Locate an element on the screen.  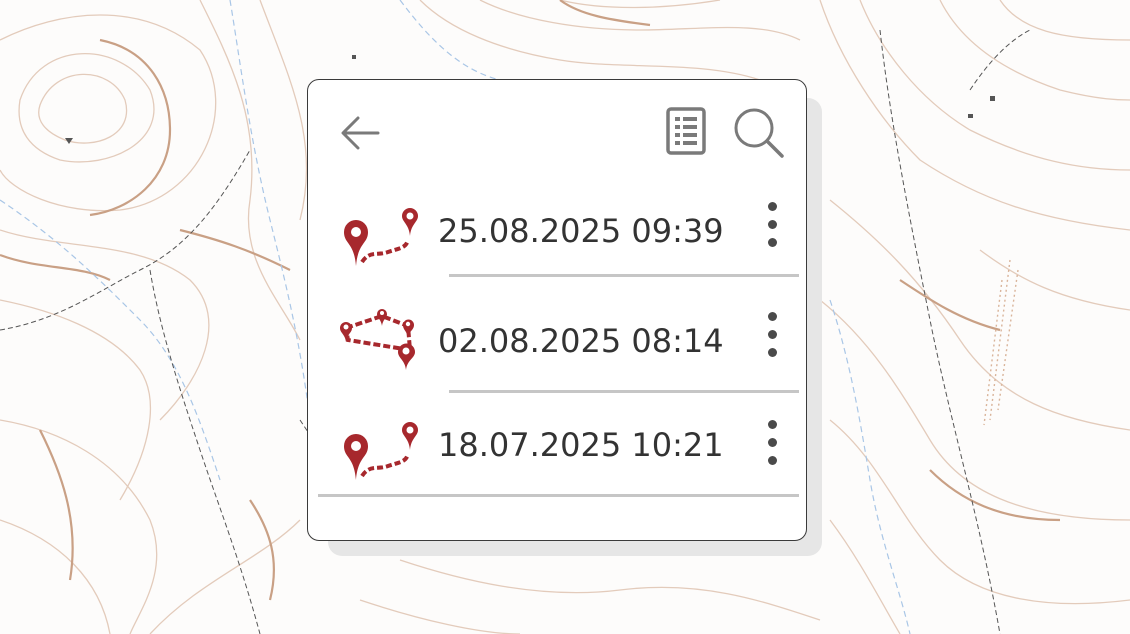
track-list-button is located at coordinates (686, 131).